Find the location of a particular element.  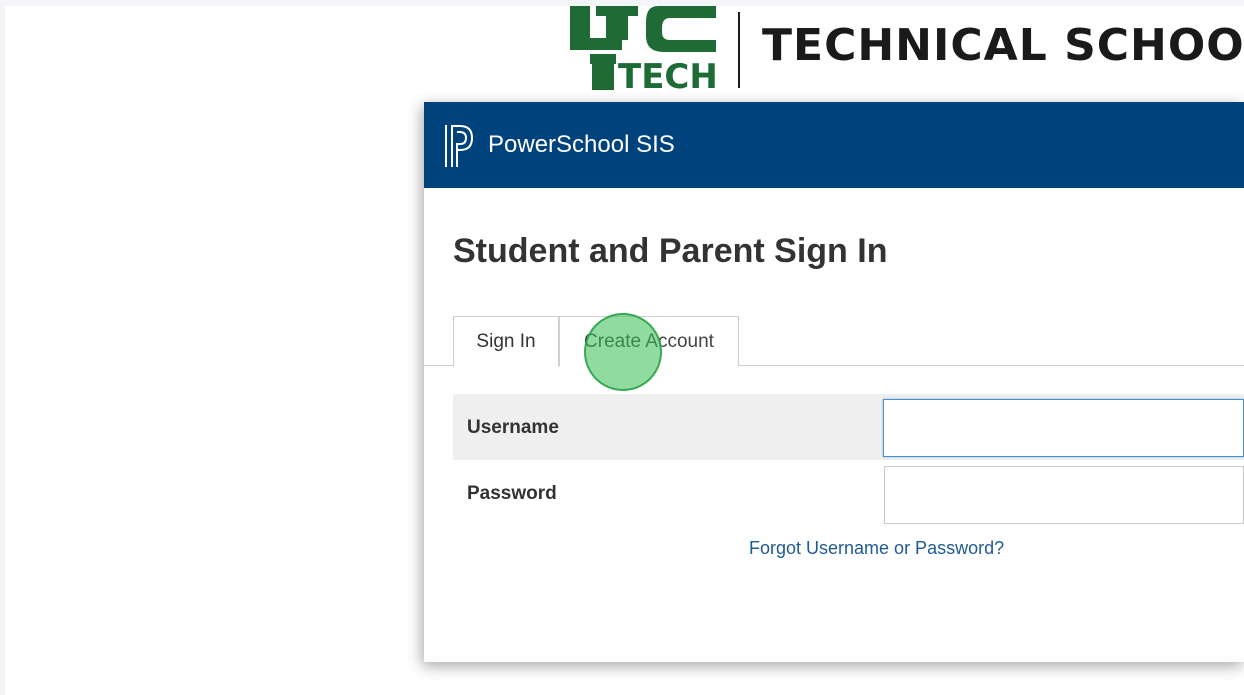

logo-mark-text: TECH is located at coordinates (668, 73).